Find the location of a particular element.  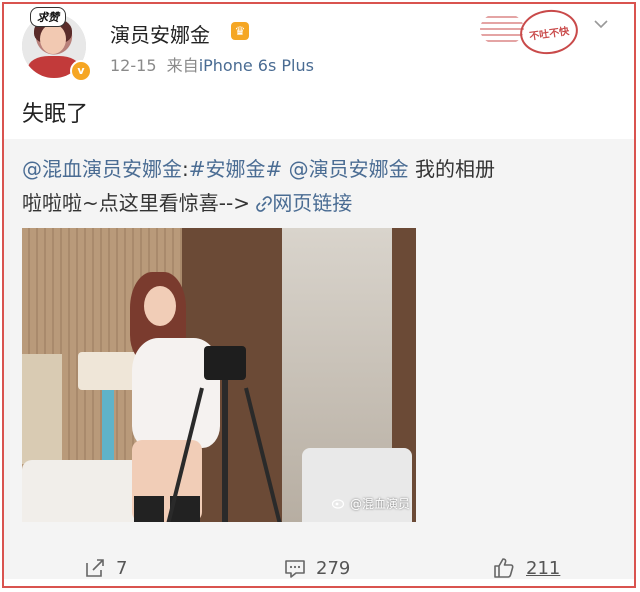

avatar-badge: 求赞 is located at coordinates (48, 17).